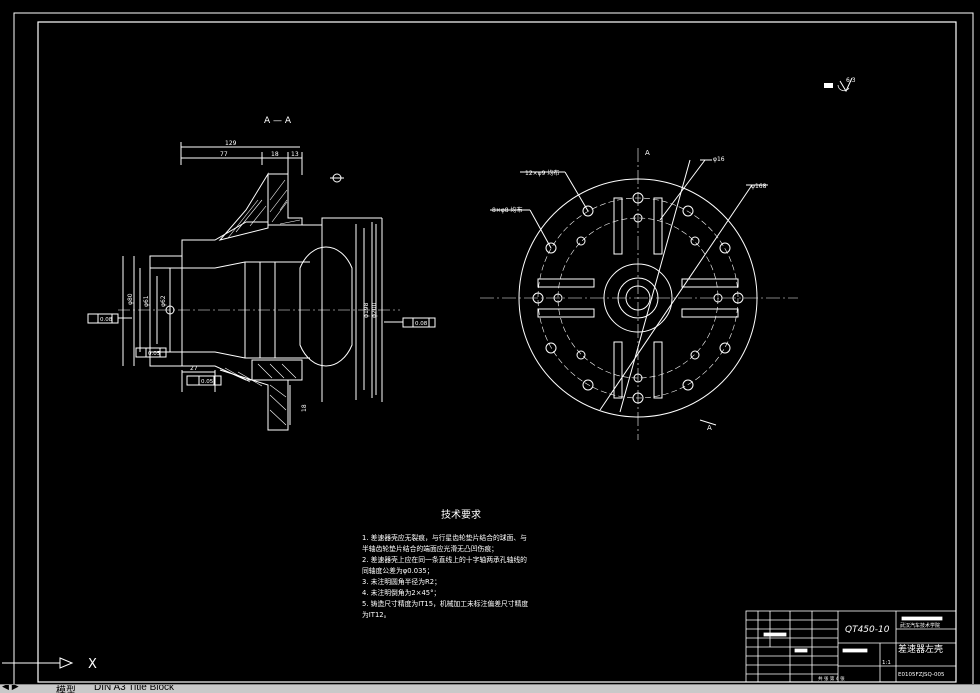  I want to click on label-12-holes: 12×φ9 均布, so click(542, 173).